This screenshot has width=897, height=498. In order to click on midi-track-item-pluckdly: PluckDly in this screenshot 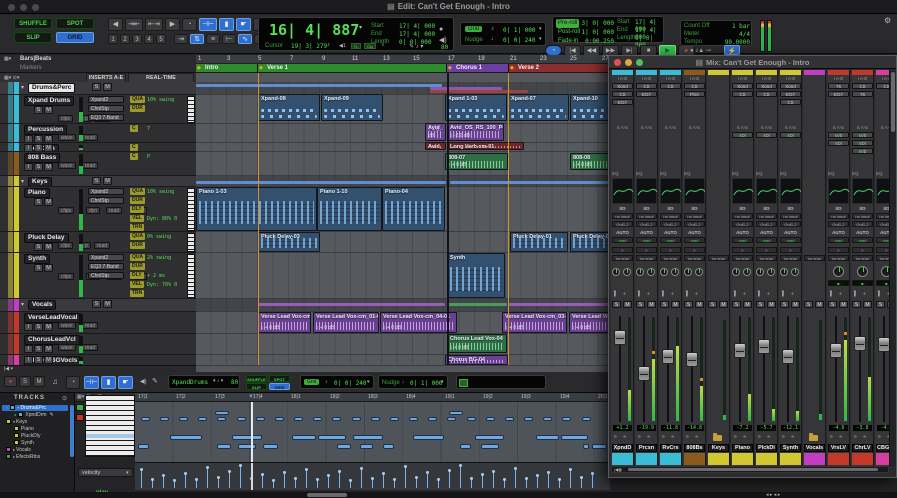, I will do `click(35, 436)`.